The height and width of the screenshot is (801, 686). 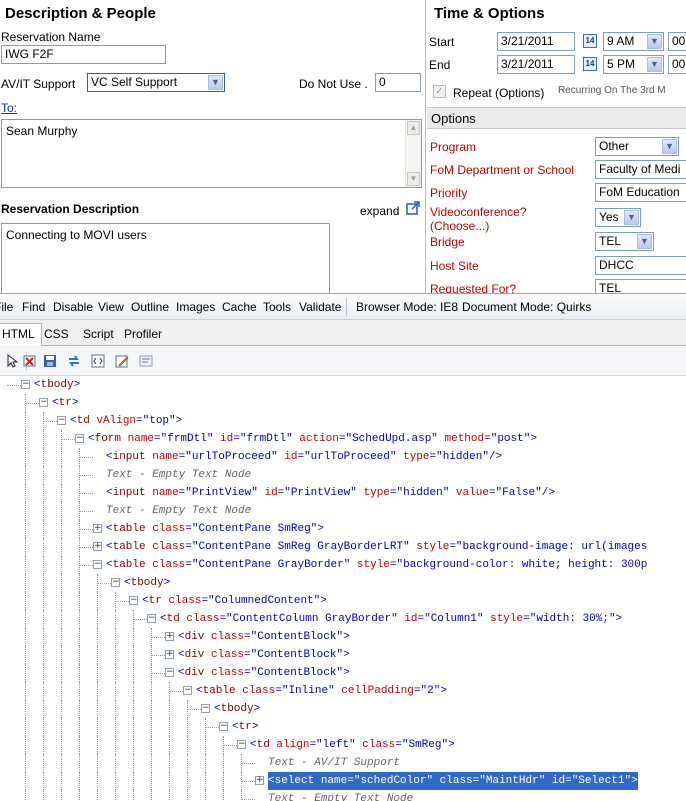 I want to click on option-input: FoM Education, so click(x=640, y=192).